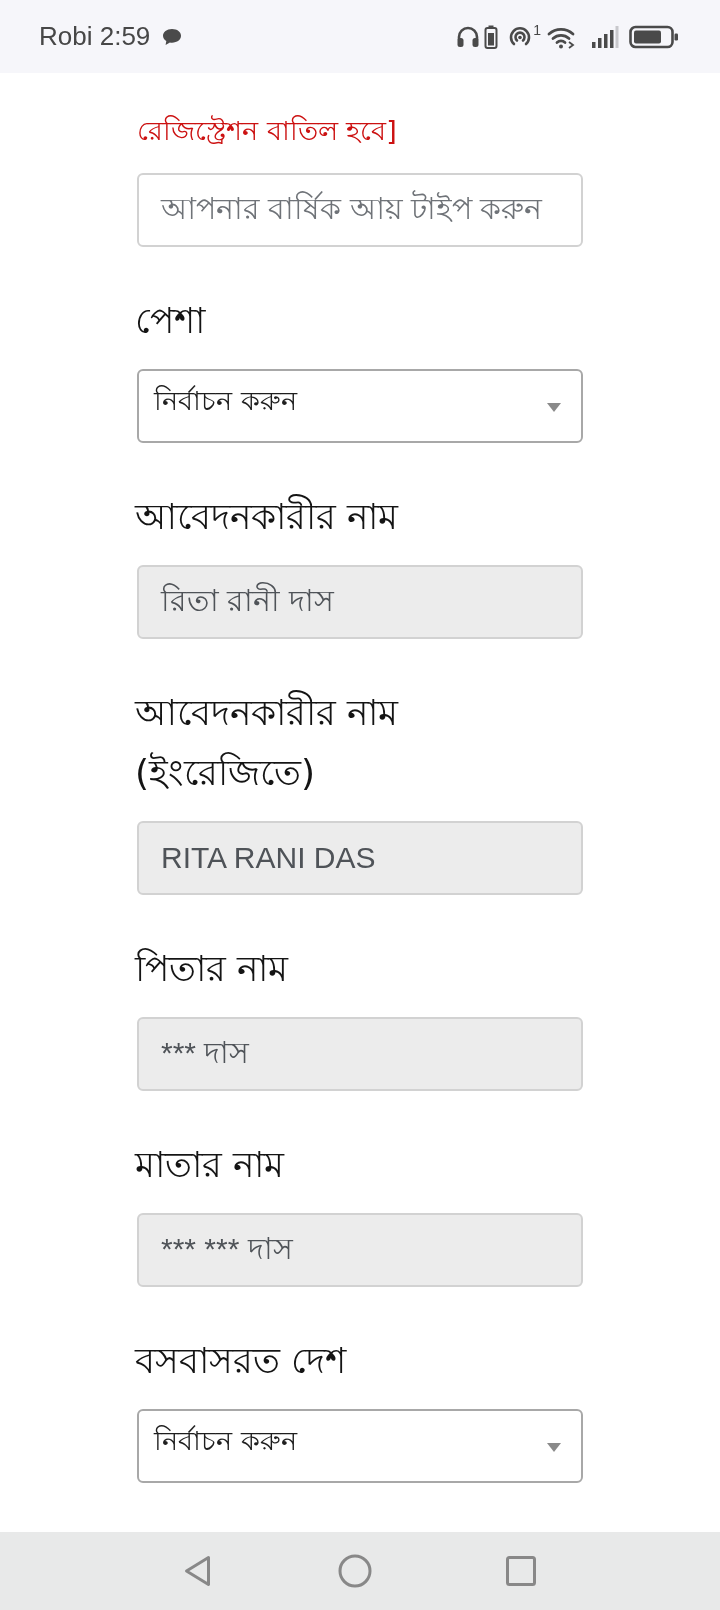  Describe the element at coordinates (241, 1361) in the screenshot. I see `field-label: বসবাসরত দেশ` at that location.